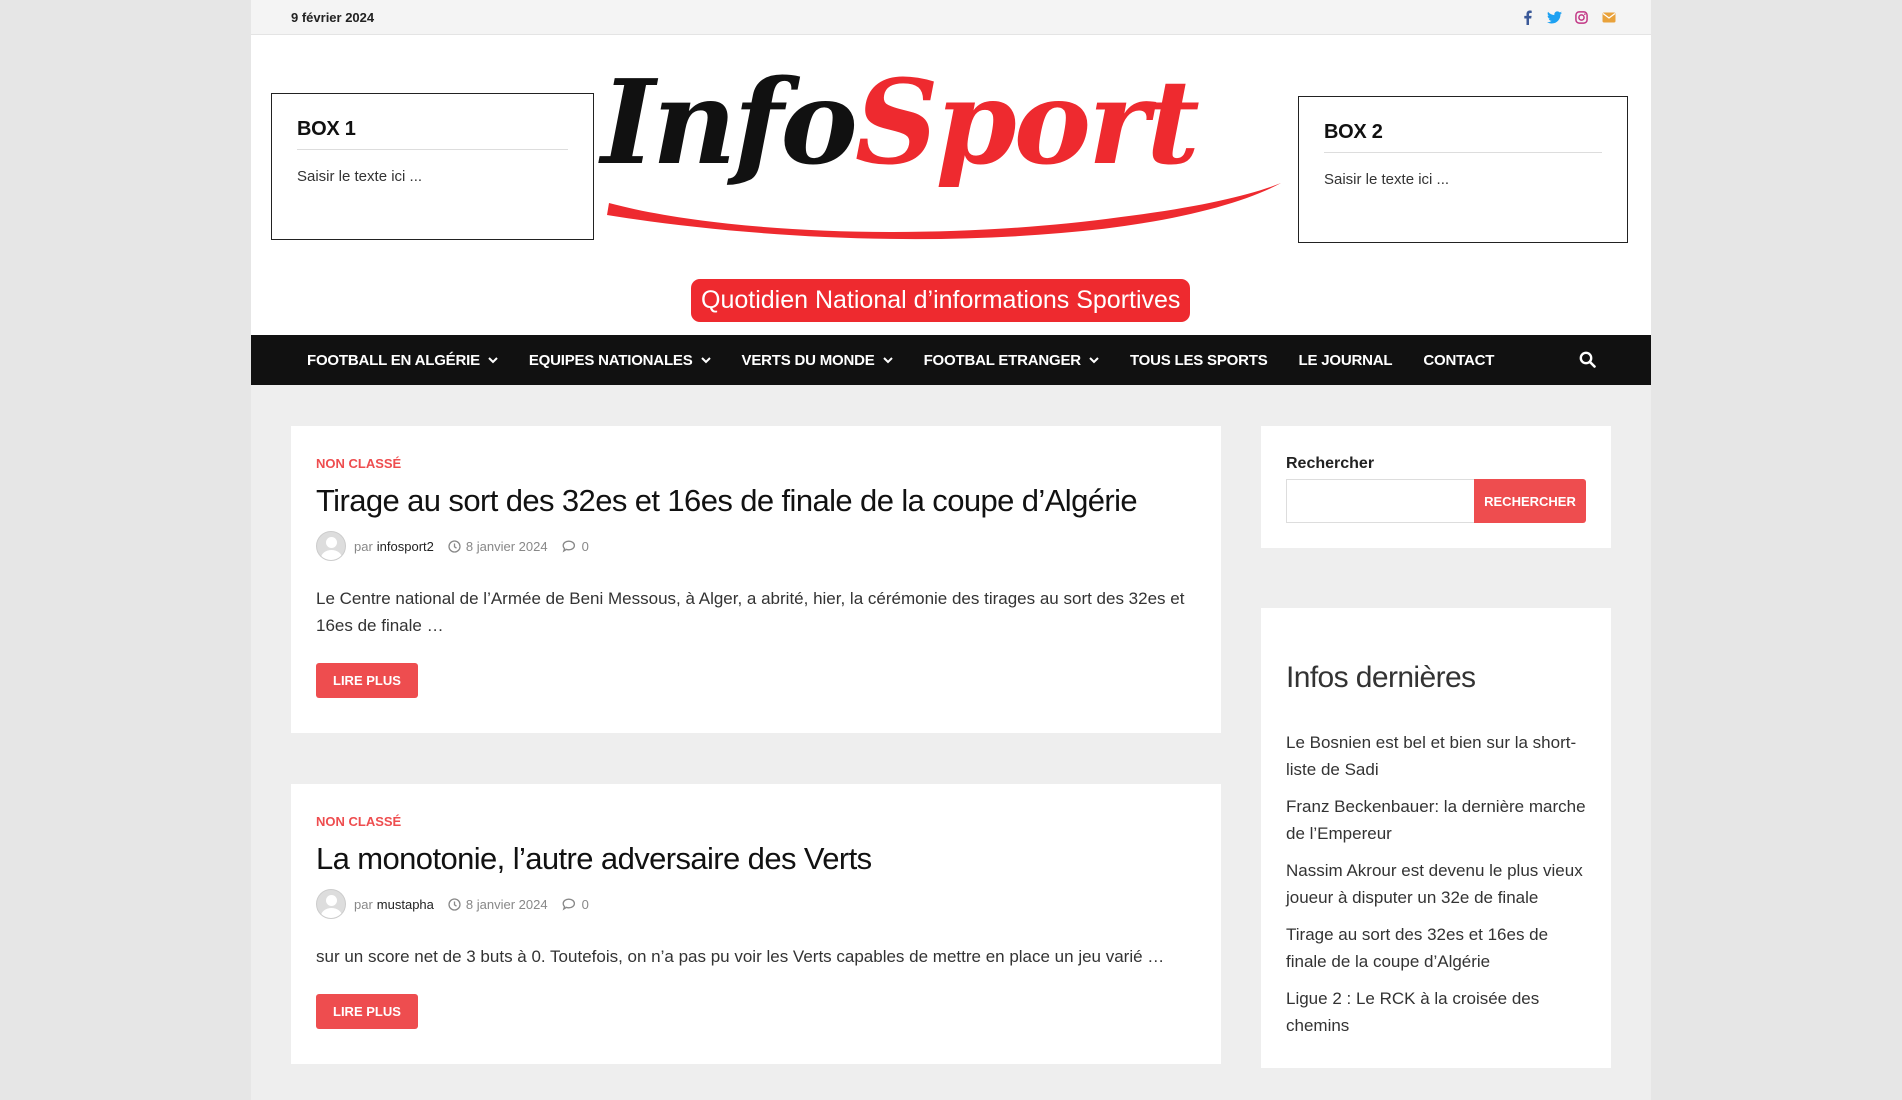  What do you see at coordinates (393, 360) in the screenshot?
I see `nav-item-label: FOOTBALL EN ALGÉRIE` at bounding box center [393, 360].